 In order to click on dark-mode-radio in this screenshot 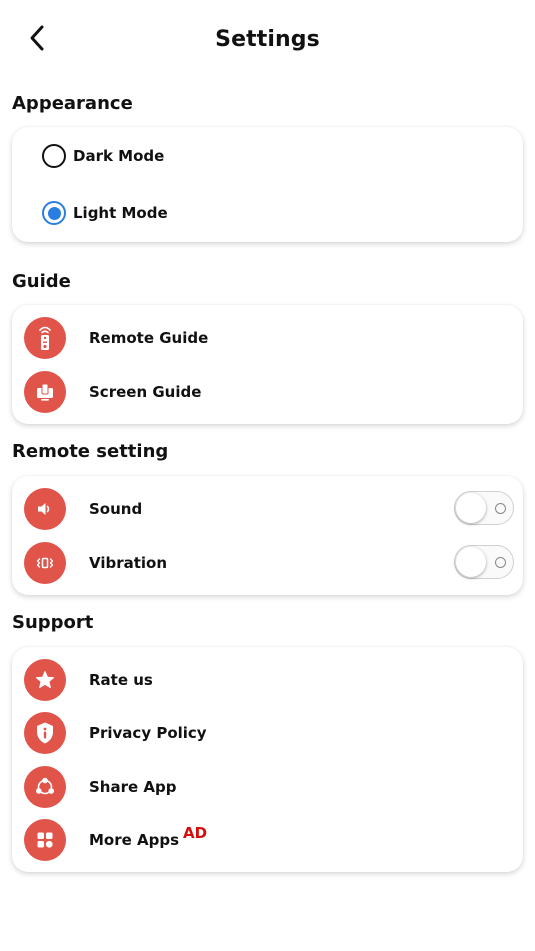, I will do `click(54, 156)`.